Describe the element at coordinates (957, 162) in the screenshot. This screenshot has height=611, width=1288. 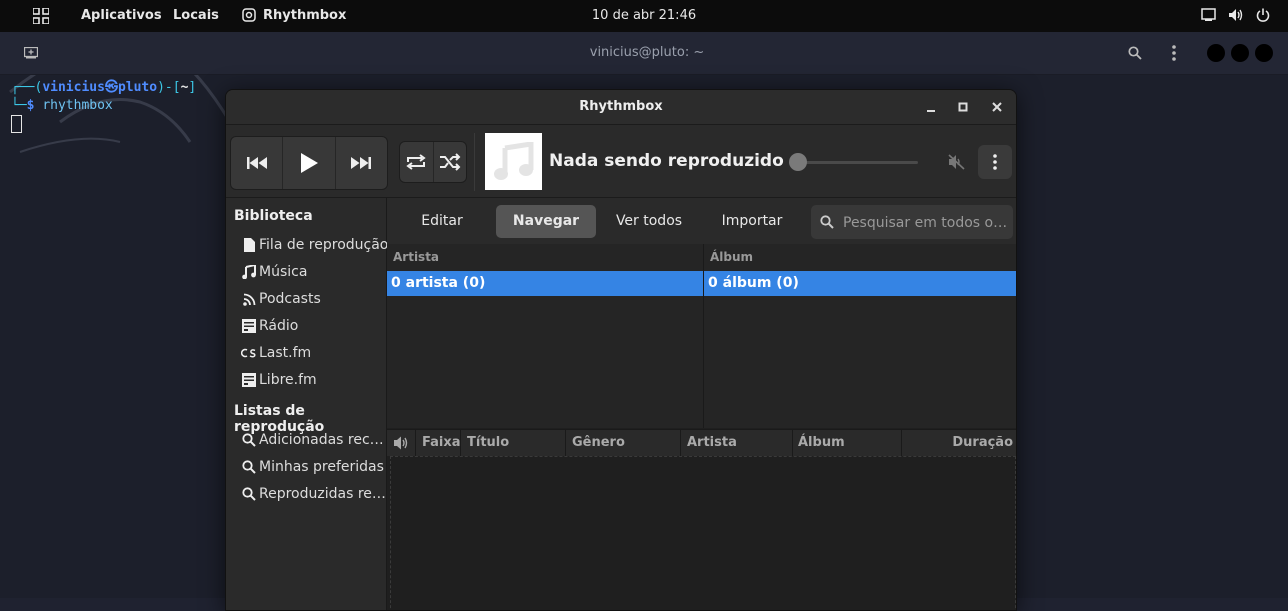
I see `muted-volume-icon` at that location.